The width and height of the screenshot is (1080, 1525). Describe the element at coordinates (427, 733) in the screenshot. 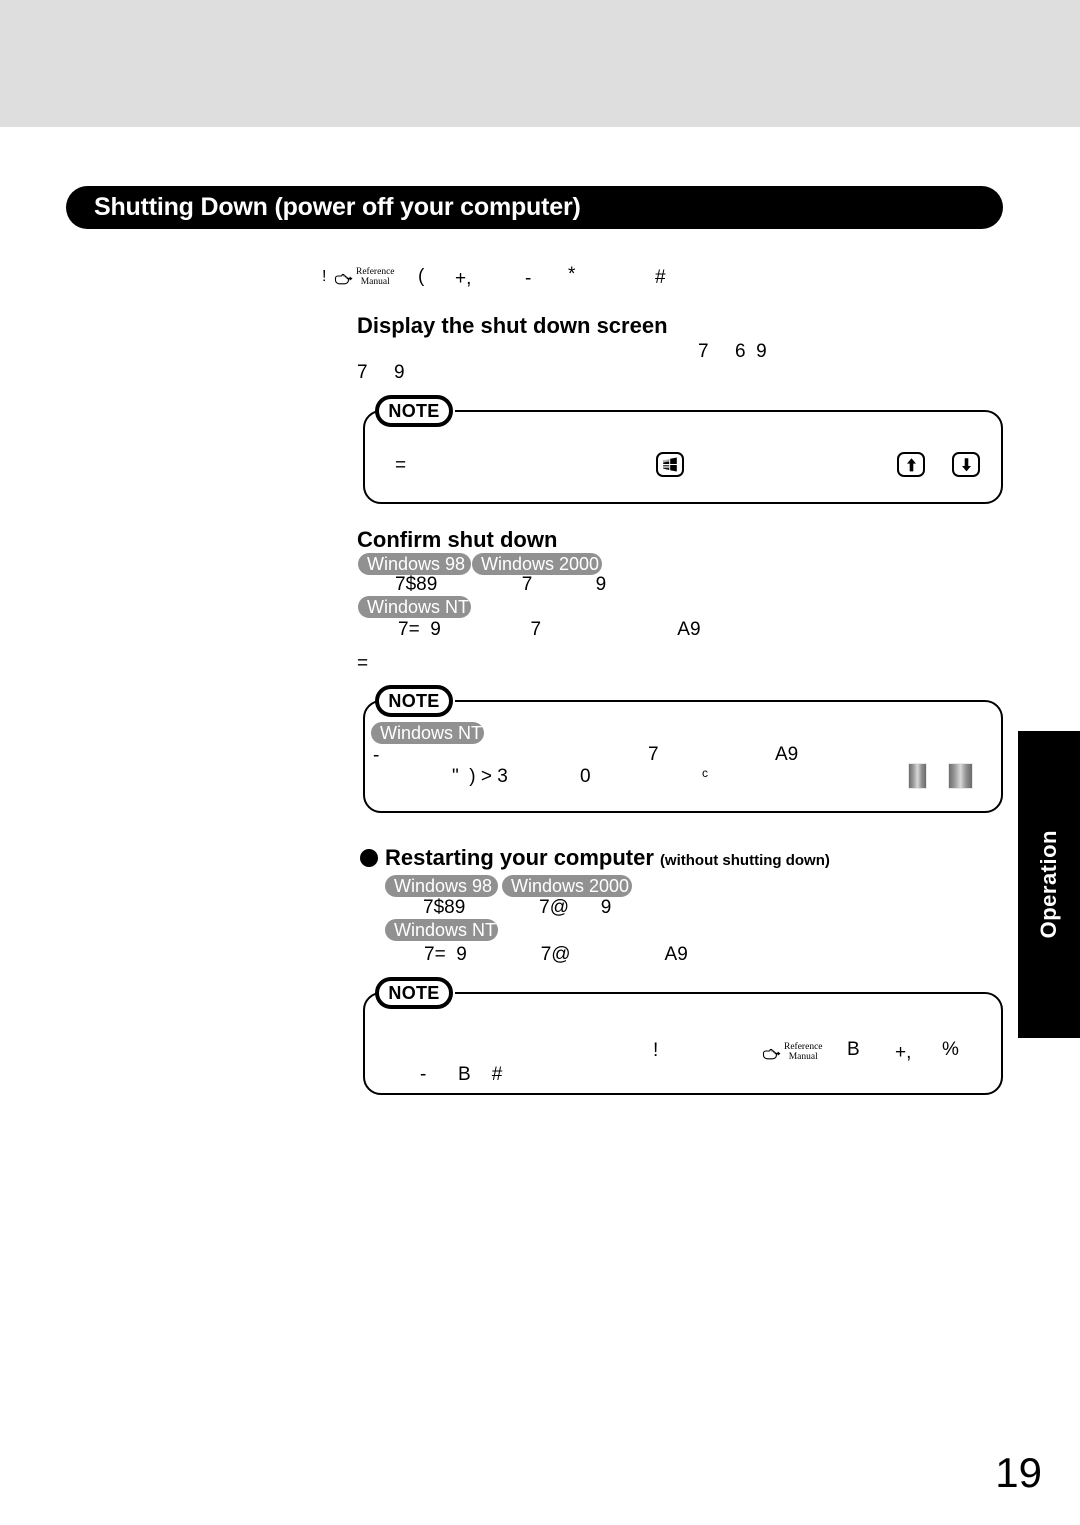

I see `os-badge-windows-nt-note2: Windows NT` at that location.